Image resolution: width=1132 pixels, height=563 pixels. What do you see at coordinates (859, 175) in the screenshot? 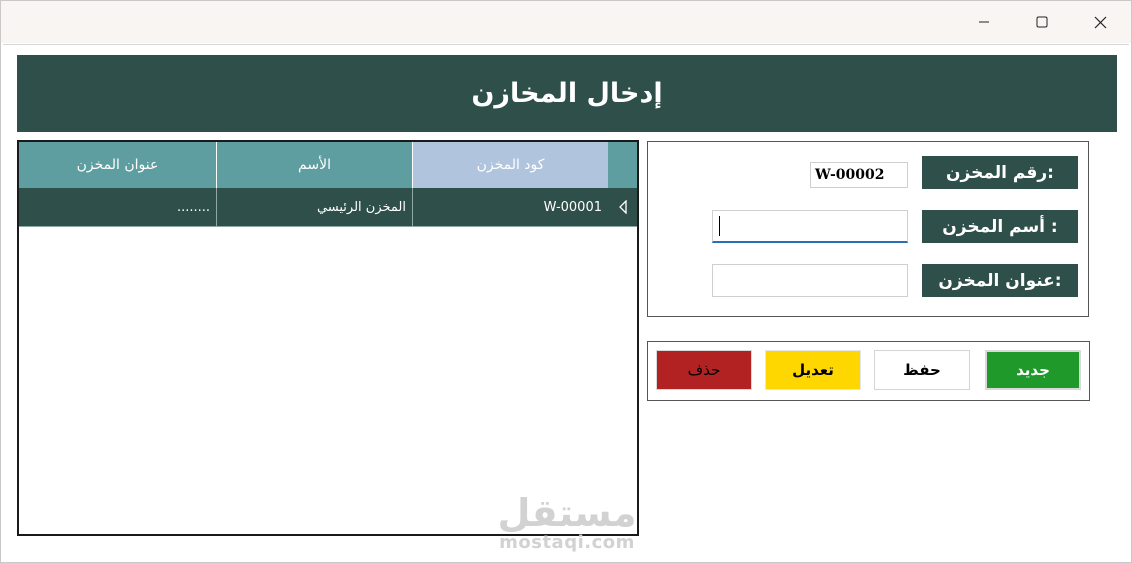
I see `warehouse-number-field: W-00002` at bounding box center [859, 175].